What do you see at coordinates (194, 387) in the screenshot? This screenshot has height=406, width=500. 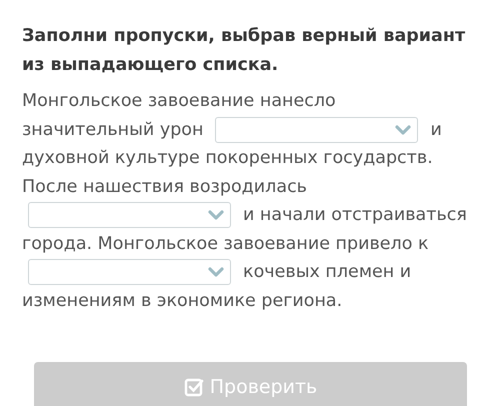 I see `checkbox-icon` at bounding box center [194, 387].